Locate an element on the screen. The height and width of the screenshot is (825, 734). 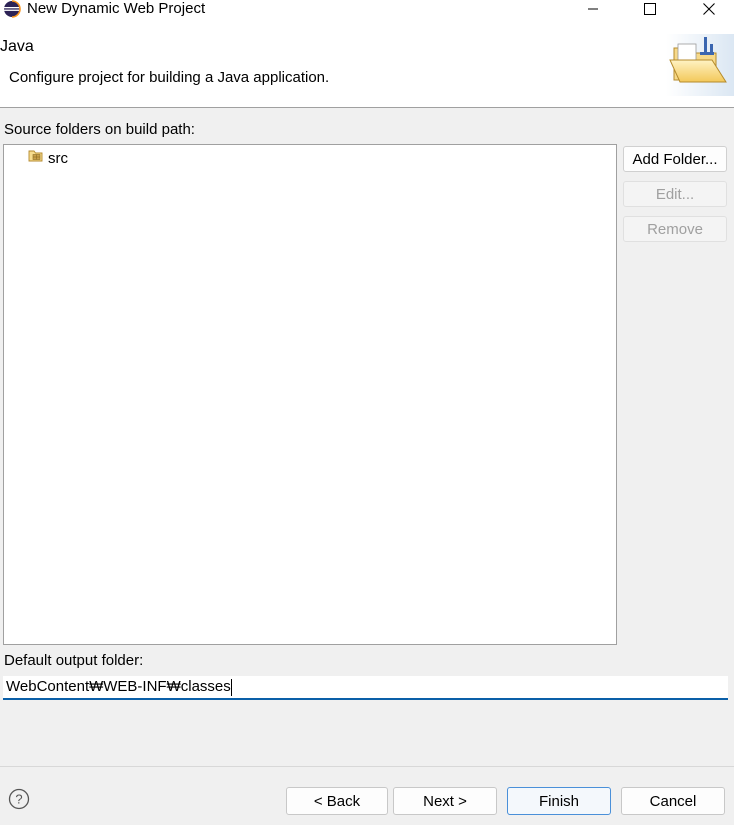
output-folder-value: WebContent₩WEB-INF₩classes is located at coordinates (118, 686).